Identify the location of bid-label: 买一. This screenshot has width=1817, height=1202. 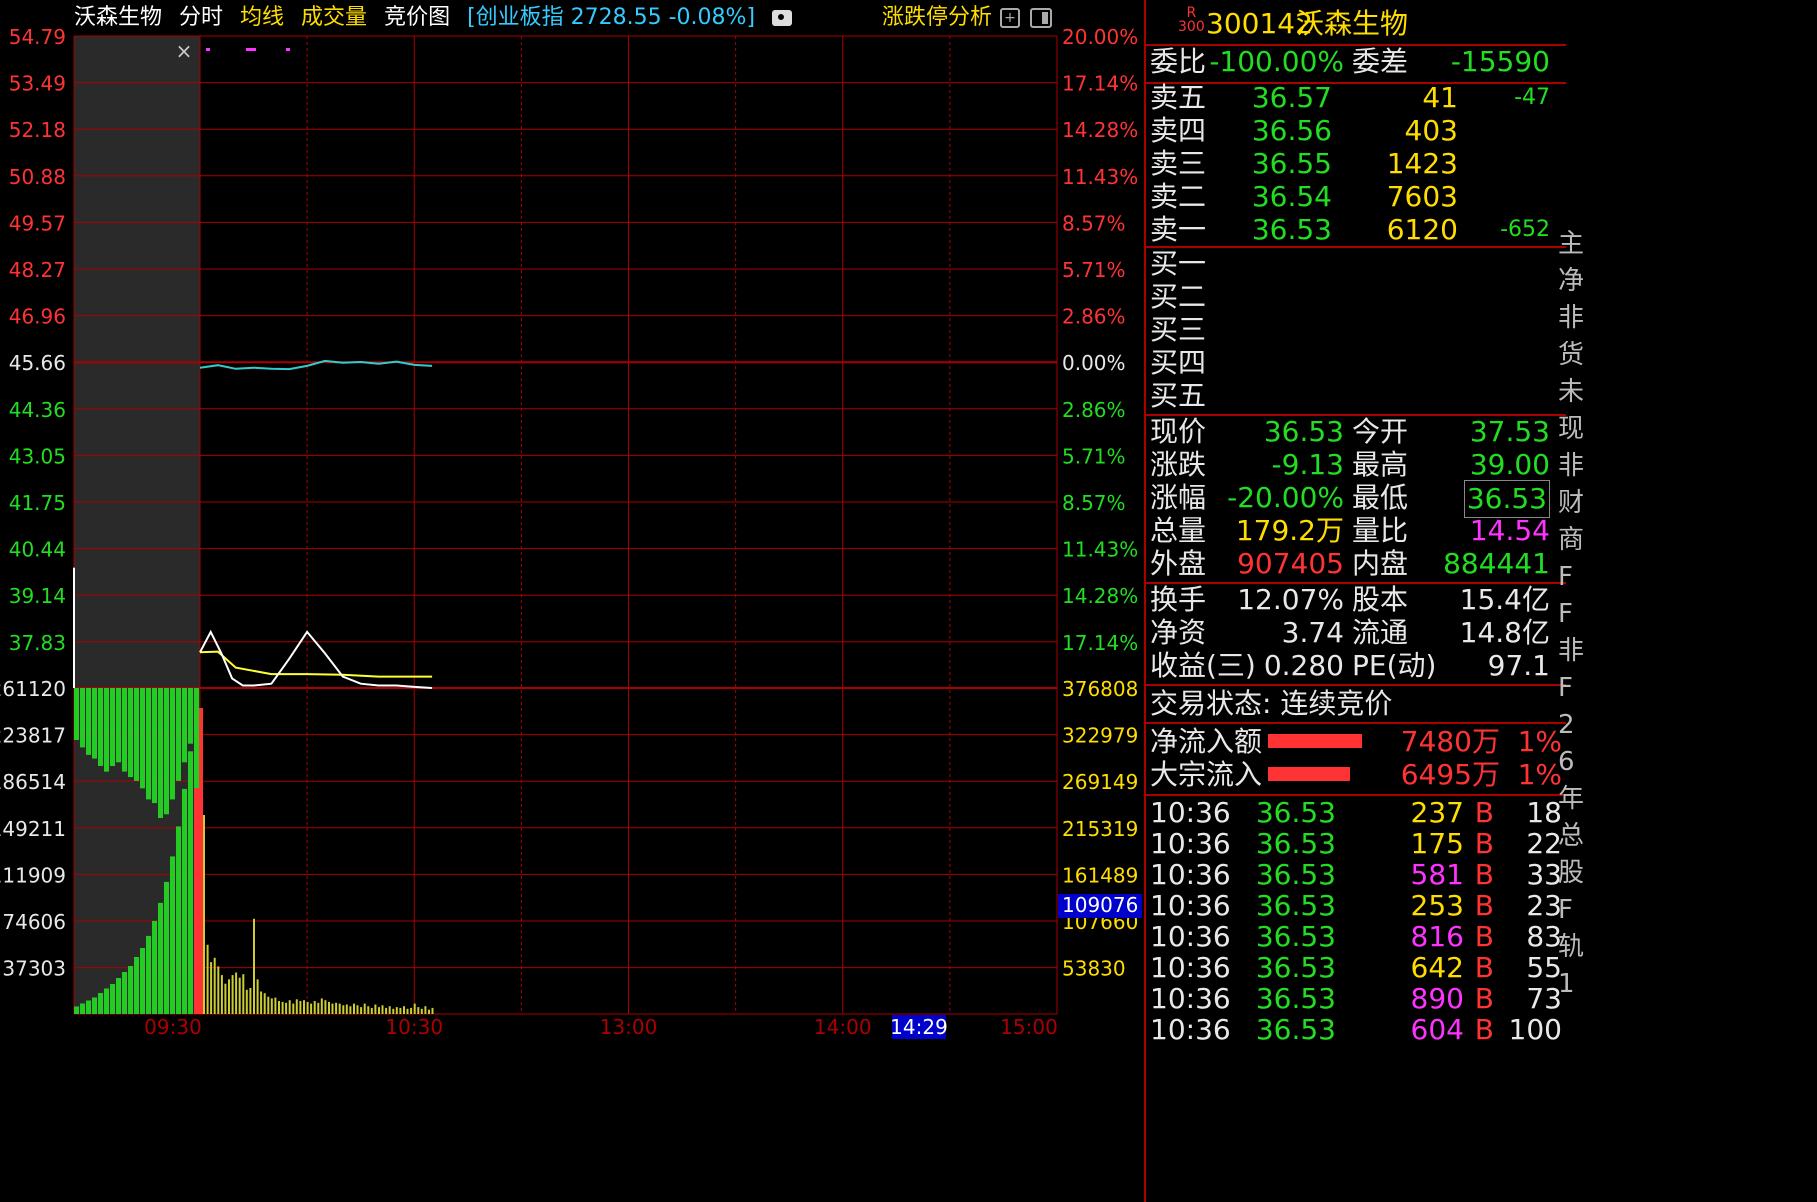
(1178, 263).